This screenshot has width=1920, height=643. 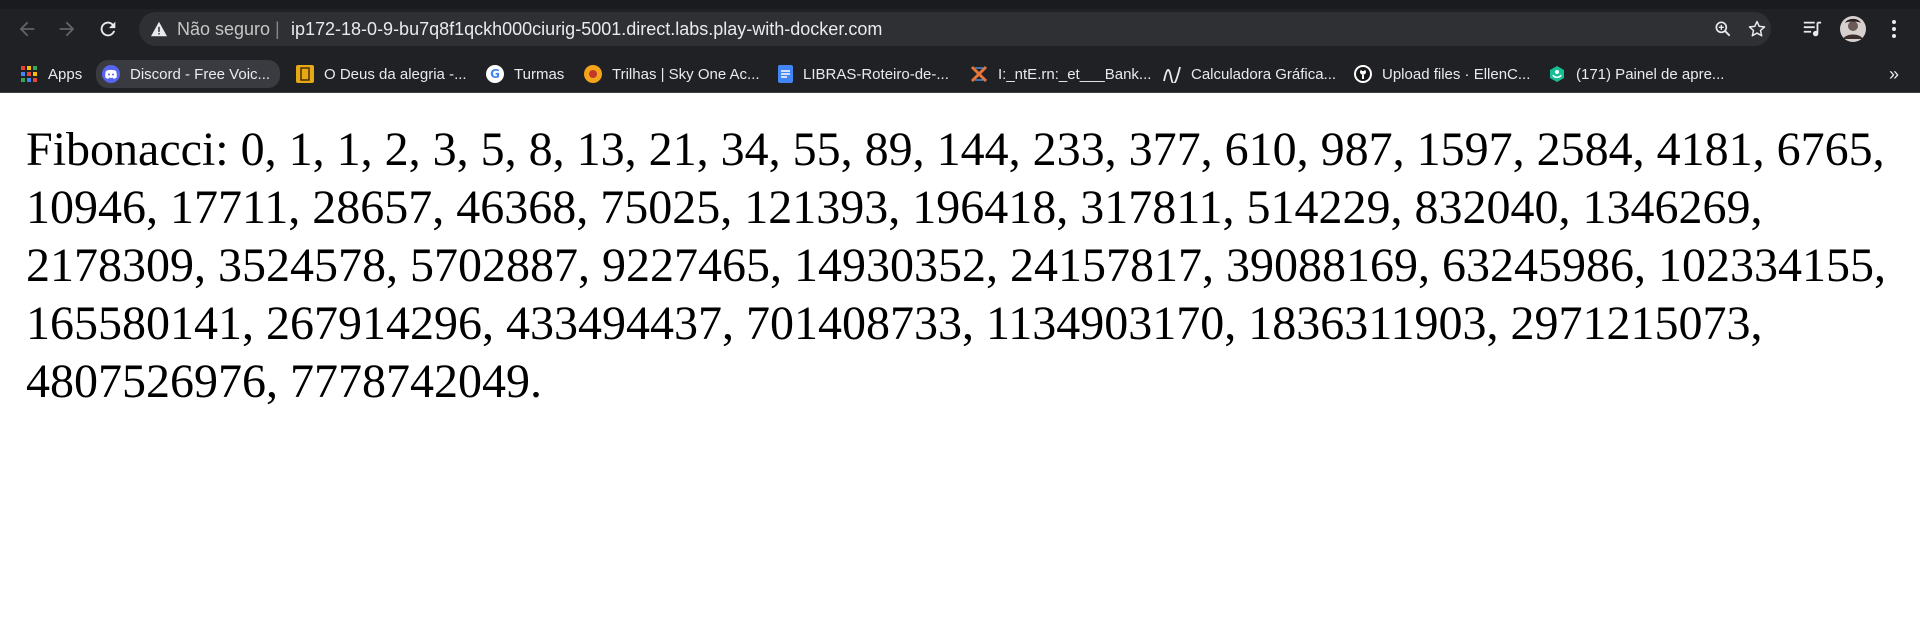 What do you see at coordinates (1812, 29) in the screenshot?
I see `media-control-icon` at bounding box center [1812, 29].